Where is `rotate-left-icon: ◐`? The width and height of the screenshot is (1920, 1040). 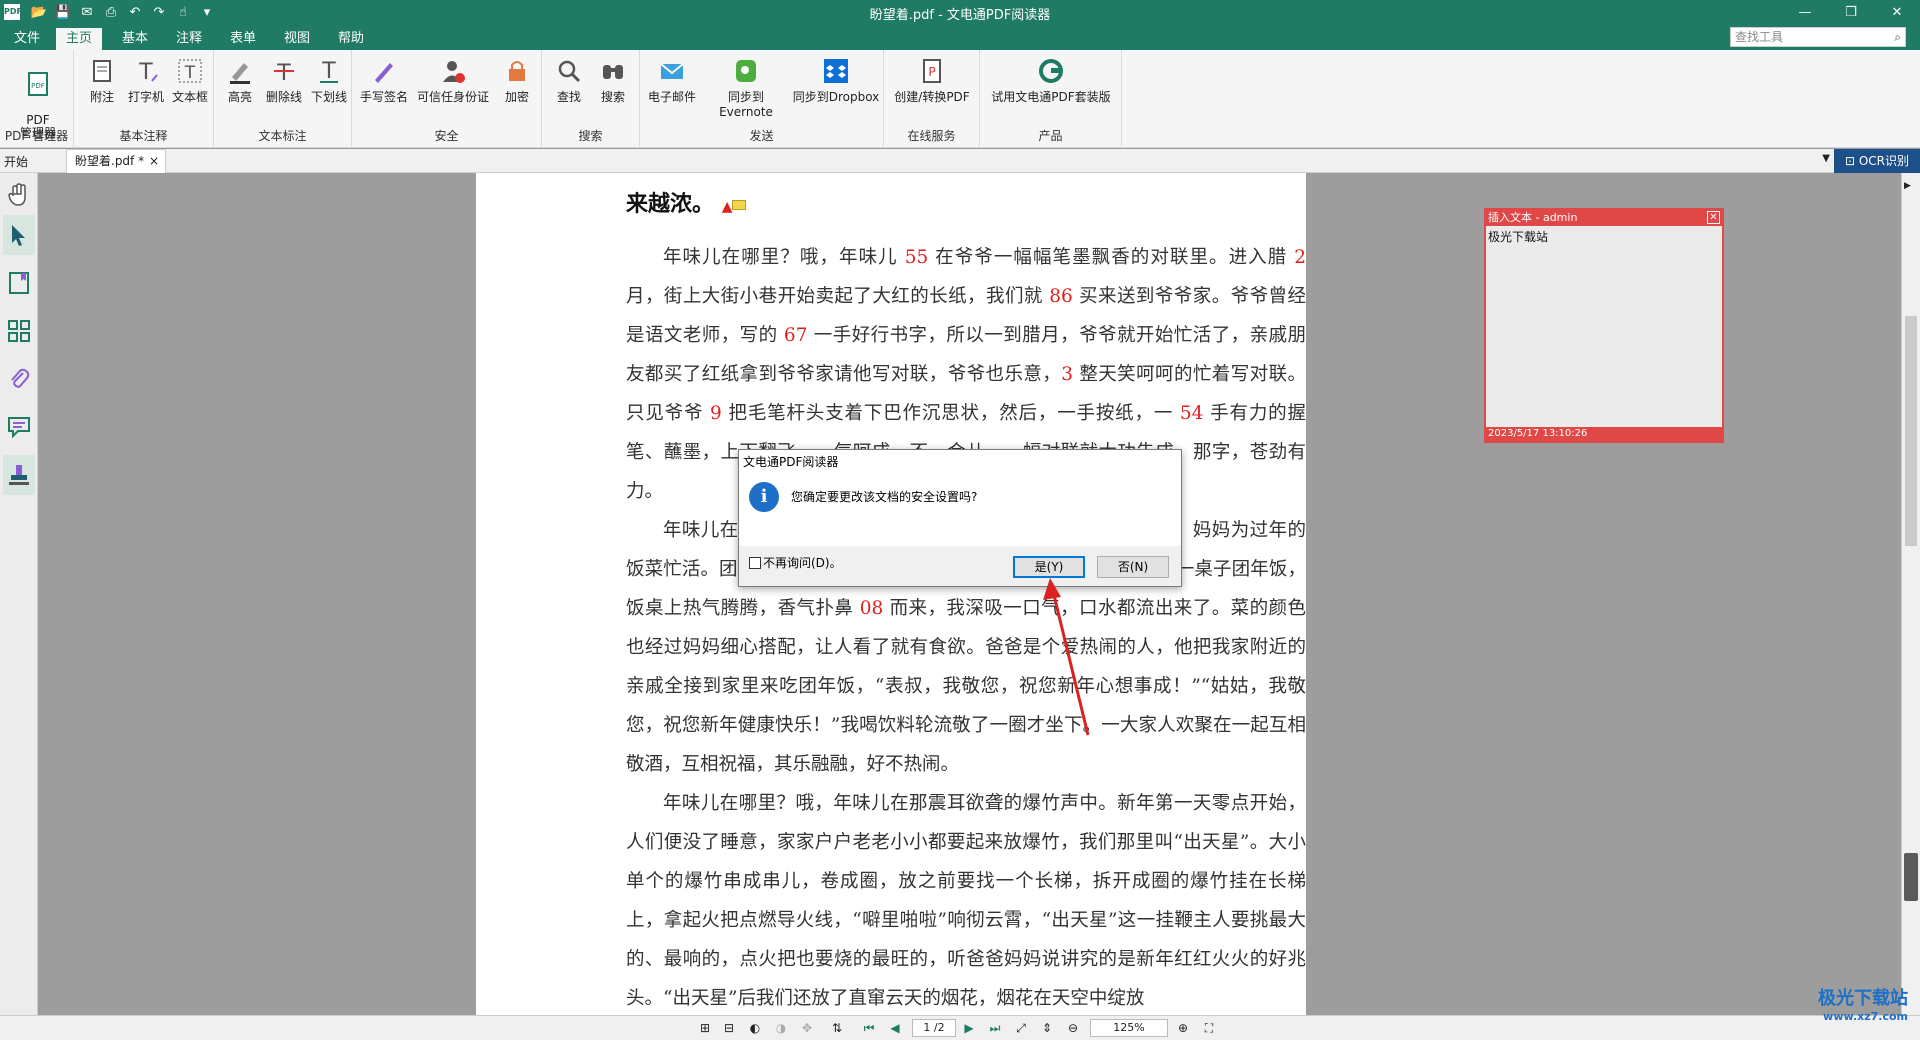 rotate-left-icon: ◐ is located at coordinates (755, 1028).